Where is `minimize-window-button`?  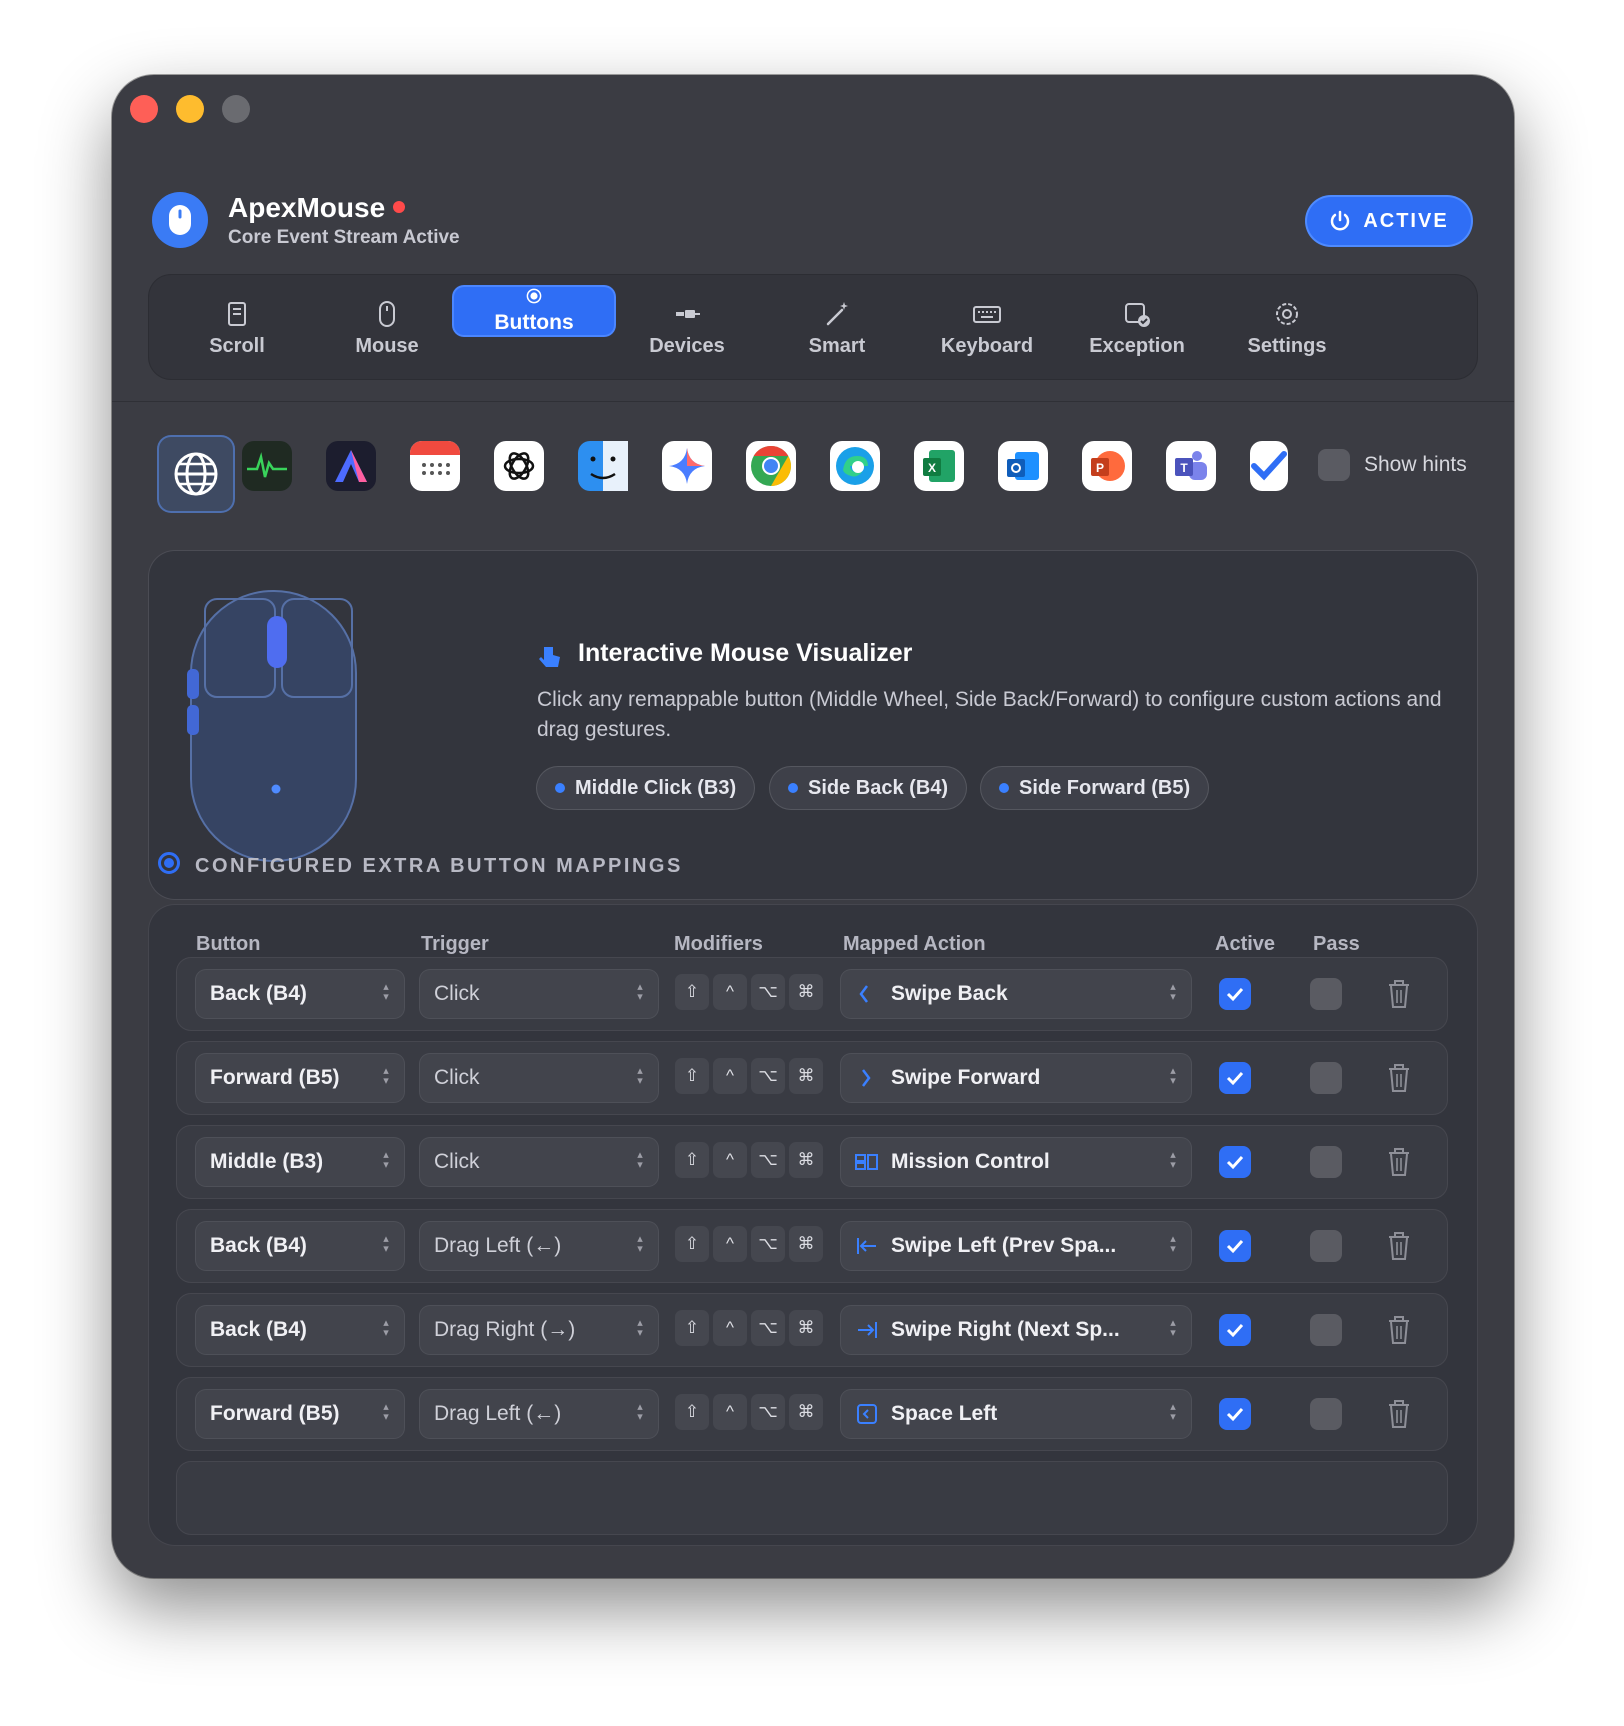 minimize-window-button is located at coordinates (190, 109).